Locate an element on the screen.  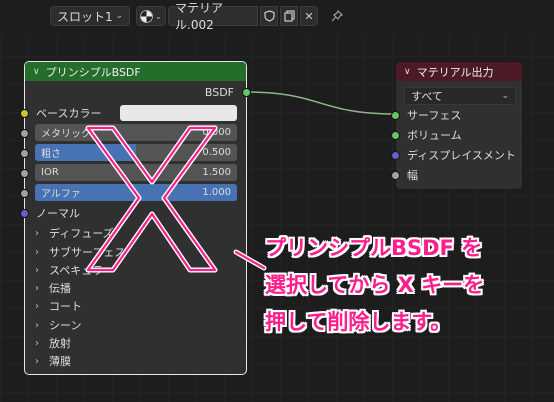
callout-pointer-line is located at coordinates (250, 260).